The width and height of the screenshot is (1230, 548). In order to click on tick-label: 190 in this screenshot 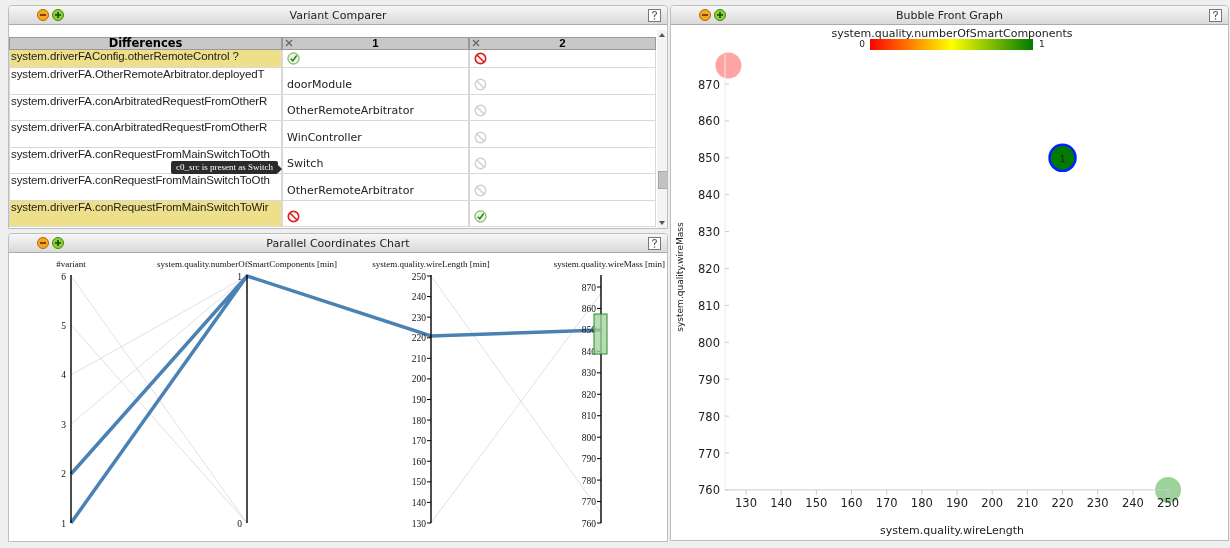, I will do `click(418, 400)`.